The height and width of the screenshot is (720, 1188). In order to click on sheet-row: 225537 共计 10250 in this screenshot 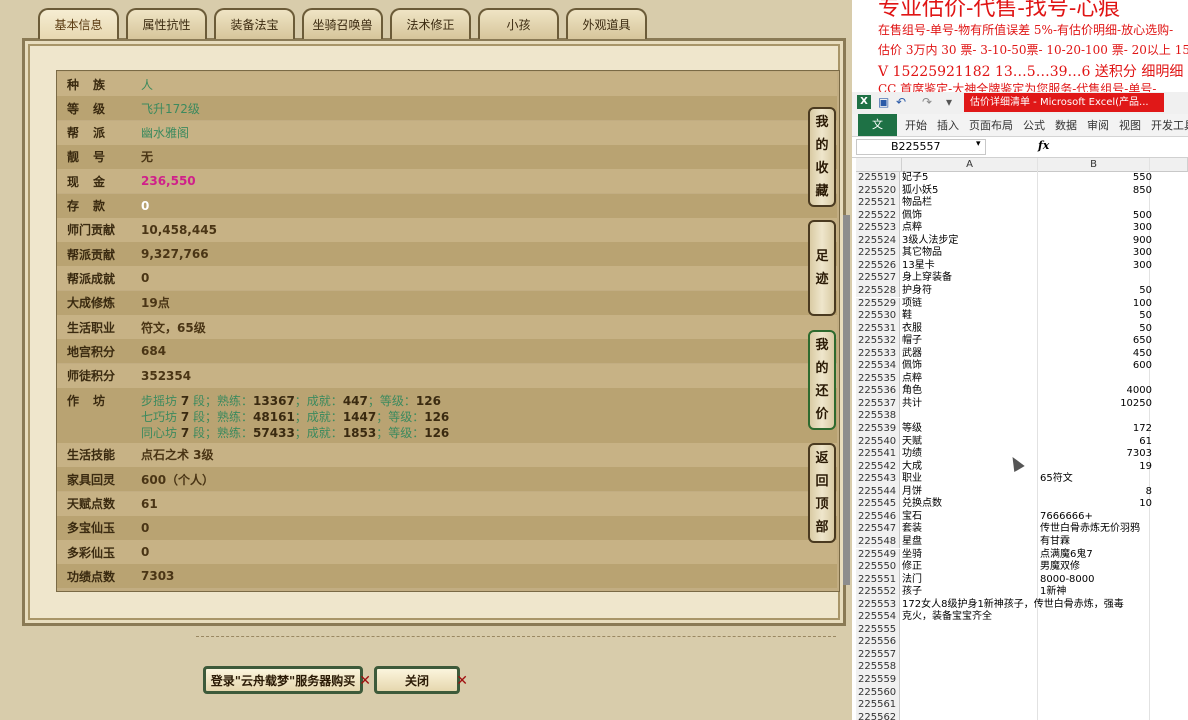, I will do `click(1022, 404)`.